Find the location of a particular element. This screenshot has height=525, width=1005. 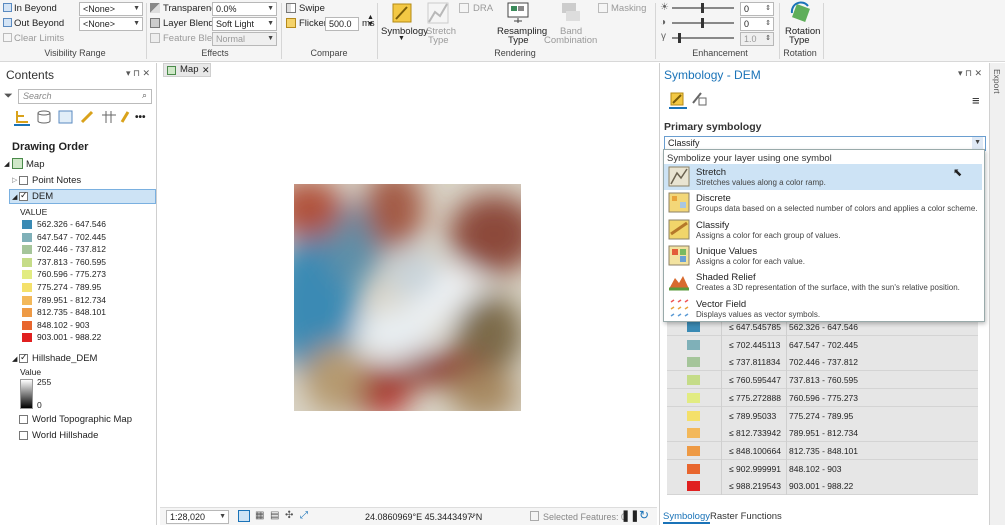

class-upper-value: ≤ 647.545785 is located at coordinates (755, 327).